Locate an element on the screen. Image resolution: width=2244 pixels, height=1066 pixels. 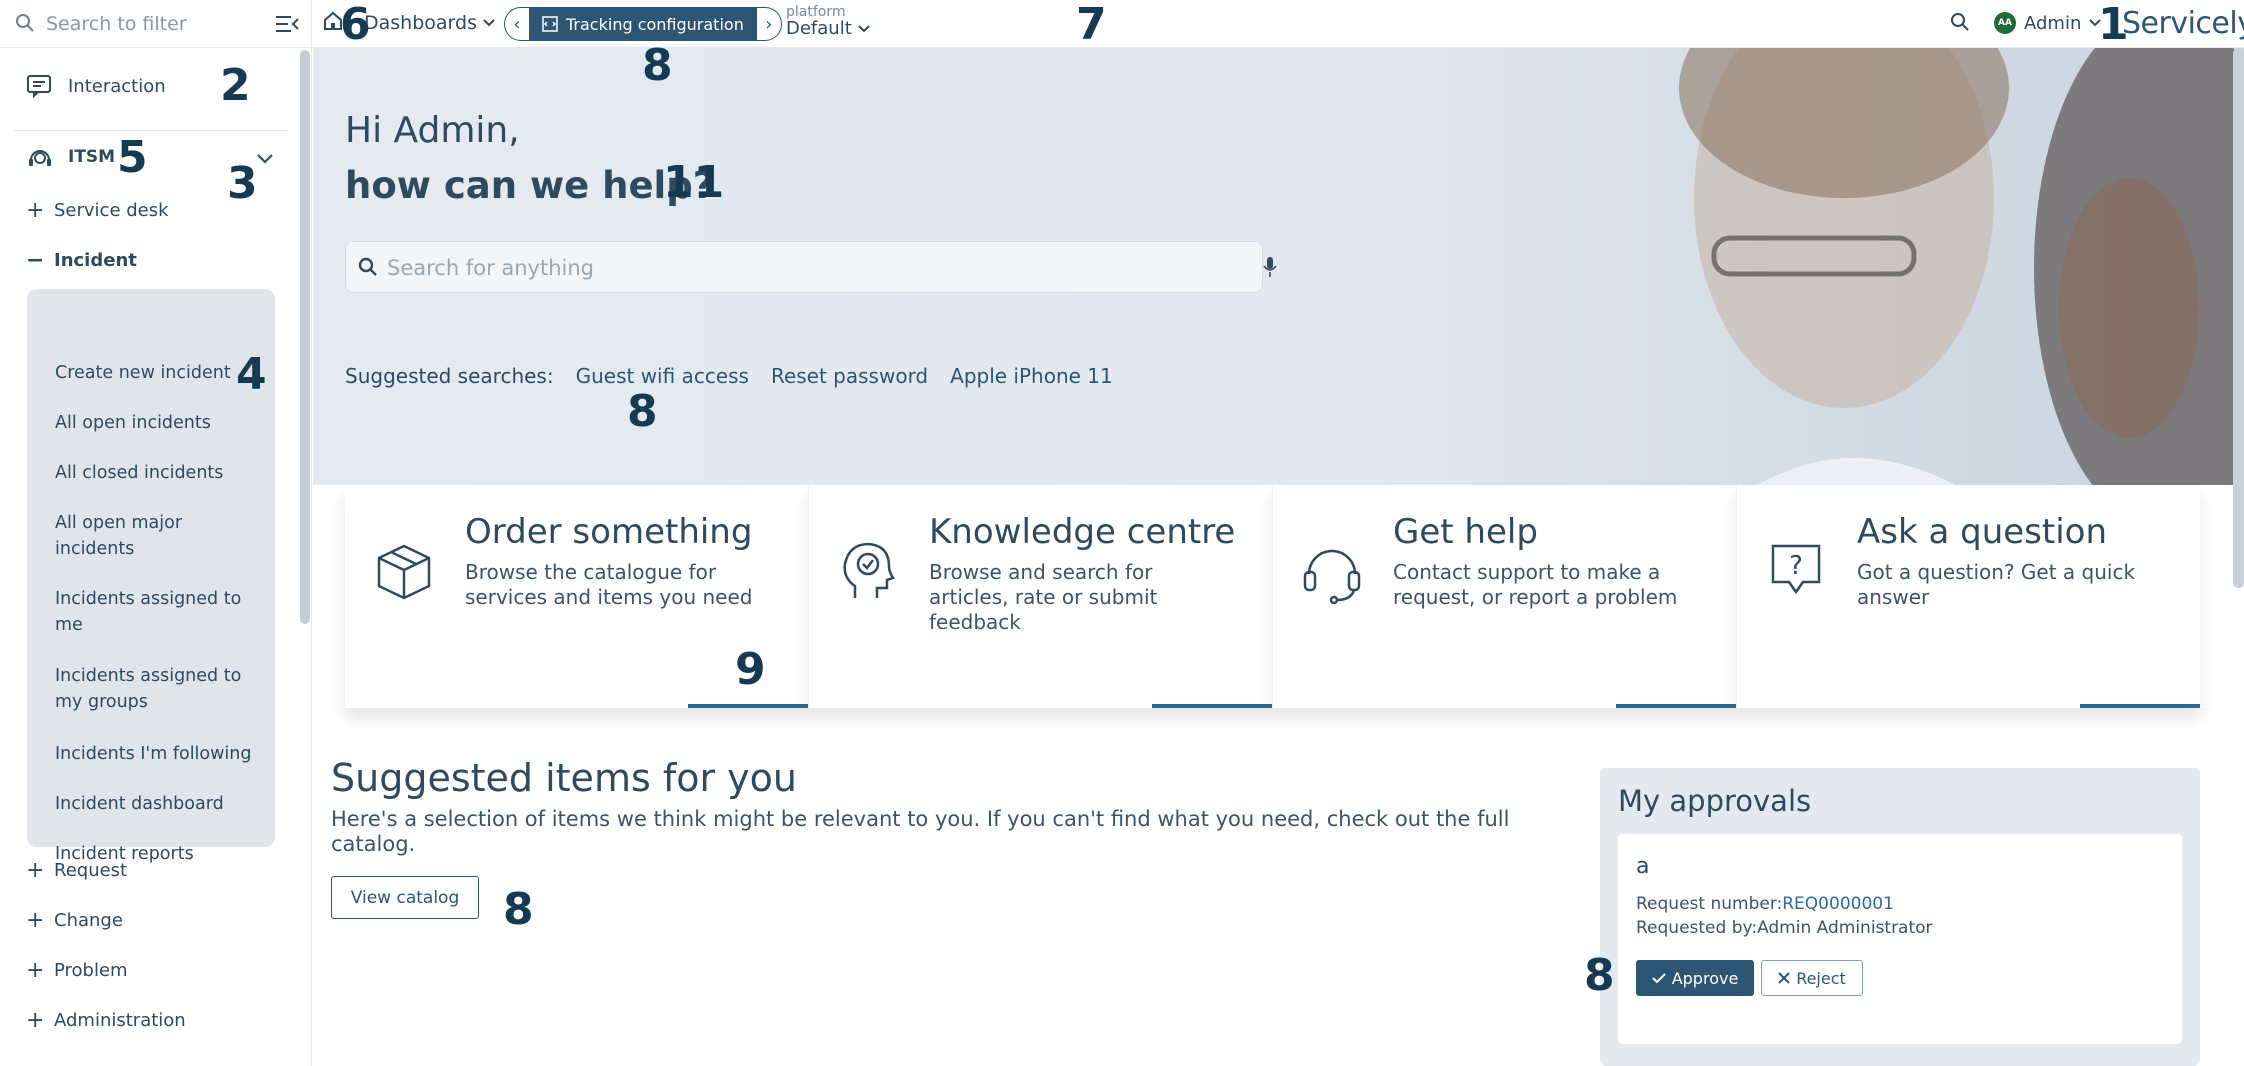
marker-11: 11 is located at coordinates (694, 182).